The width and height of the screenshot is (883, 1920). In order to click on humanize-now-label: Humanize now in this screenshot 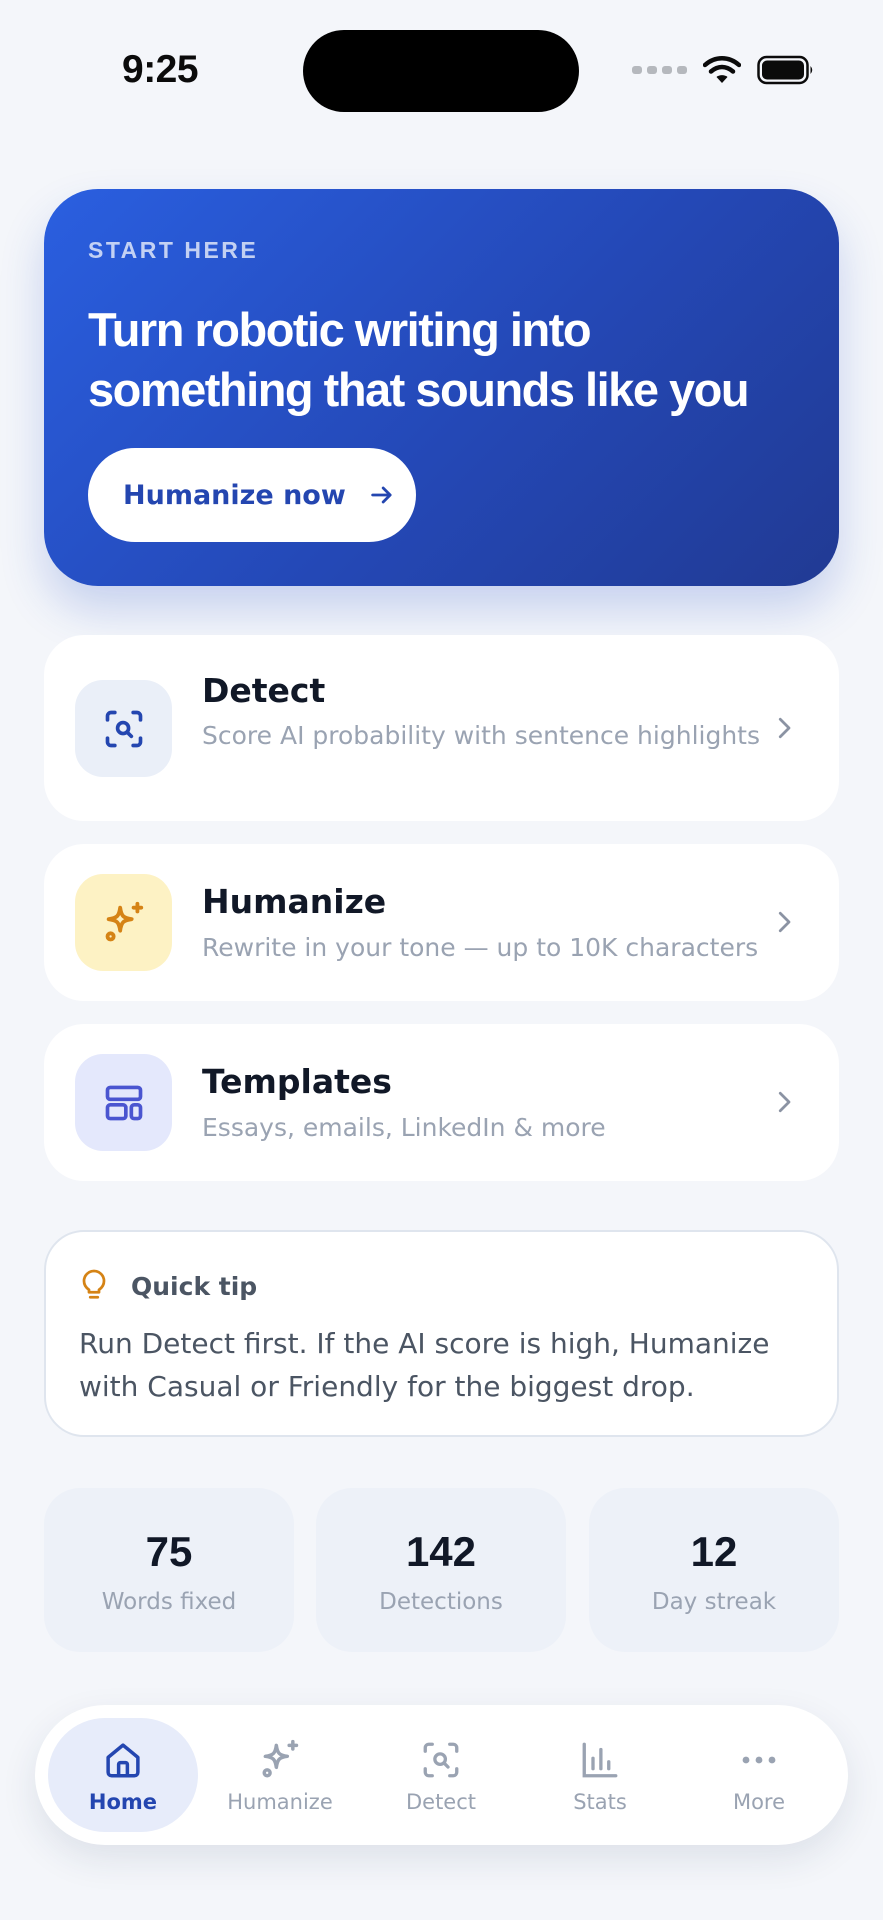, I will do `click(234, 495)`.